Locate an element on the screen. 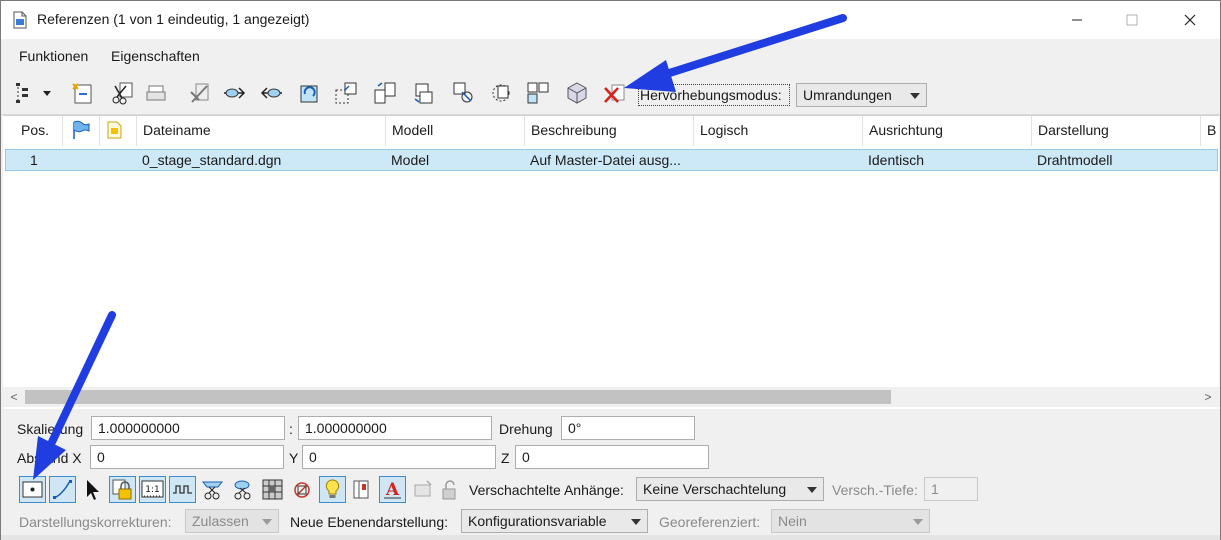 Image resolution: width=1221 pixels, height=540 pixels. true-scale-toggle-button: 1:1 is located at coordinates (152, 489).